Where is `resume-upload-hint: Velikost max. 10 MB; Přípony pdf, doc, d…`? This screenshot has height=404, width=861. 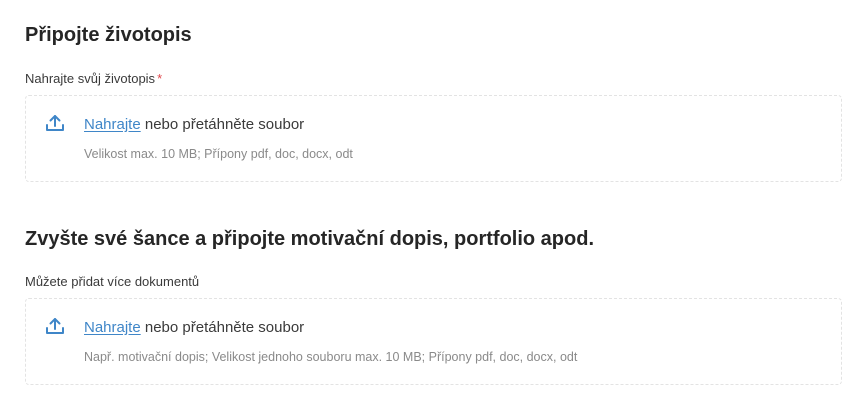
resume-upload-hint: Velikost max. 10 MB; Přípony pdf, doc, d… is located at coordinates (218, 154).